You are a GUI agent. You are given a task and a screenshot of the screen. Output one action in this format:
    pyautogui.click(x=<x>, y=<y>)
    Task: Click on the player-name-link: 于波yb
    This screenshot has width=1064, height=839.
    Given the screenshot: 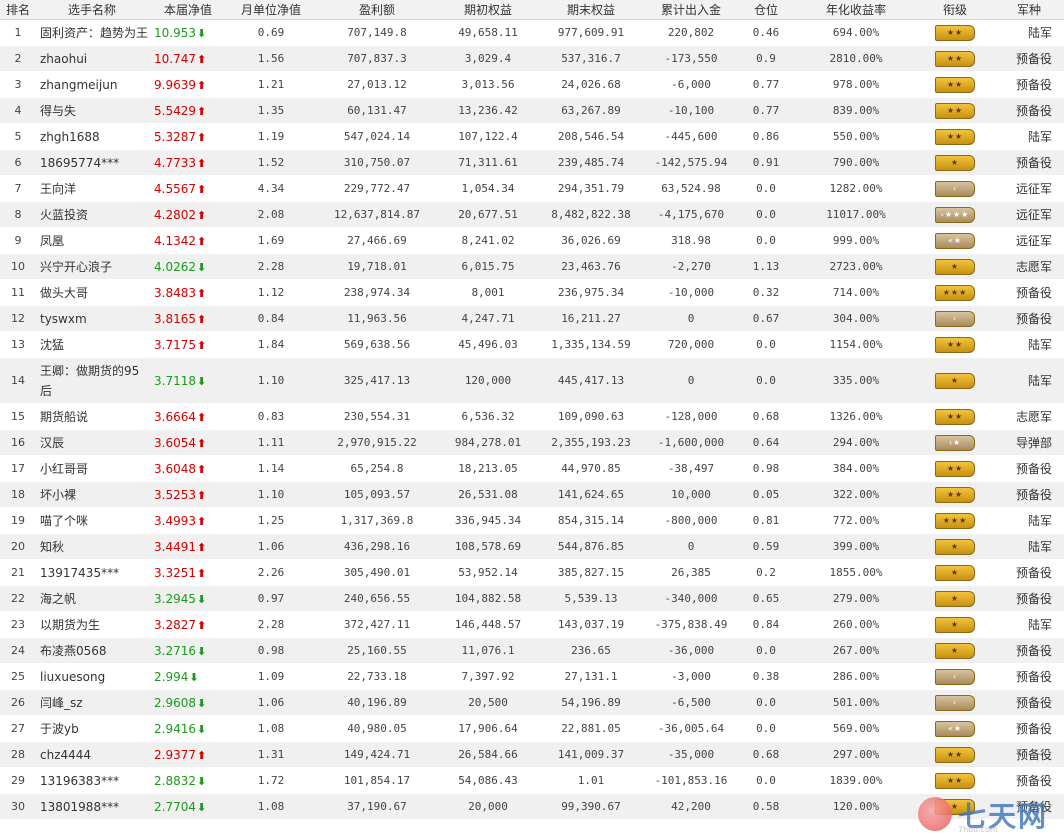 What is the action you would take?
    pyautogui.click(x=92, y=728)
    